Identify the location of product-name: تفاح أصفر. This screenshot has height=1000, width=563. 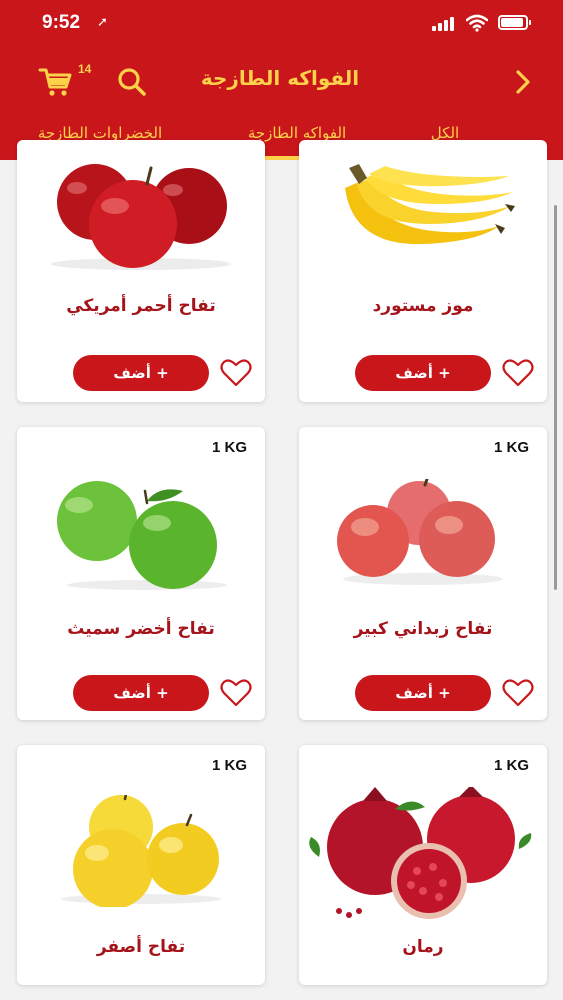
(141, 947).